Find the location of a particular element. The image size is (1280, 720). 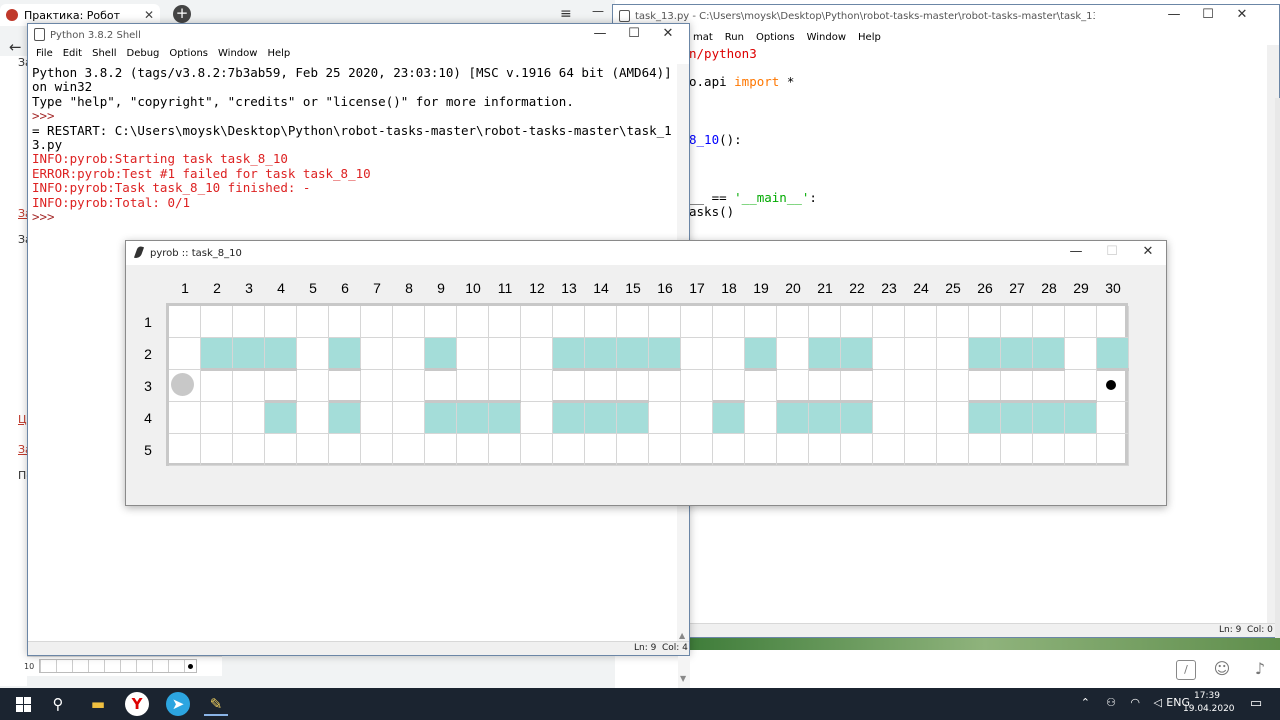

shell-prompt: >>> is located at coordinates (43, 116).